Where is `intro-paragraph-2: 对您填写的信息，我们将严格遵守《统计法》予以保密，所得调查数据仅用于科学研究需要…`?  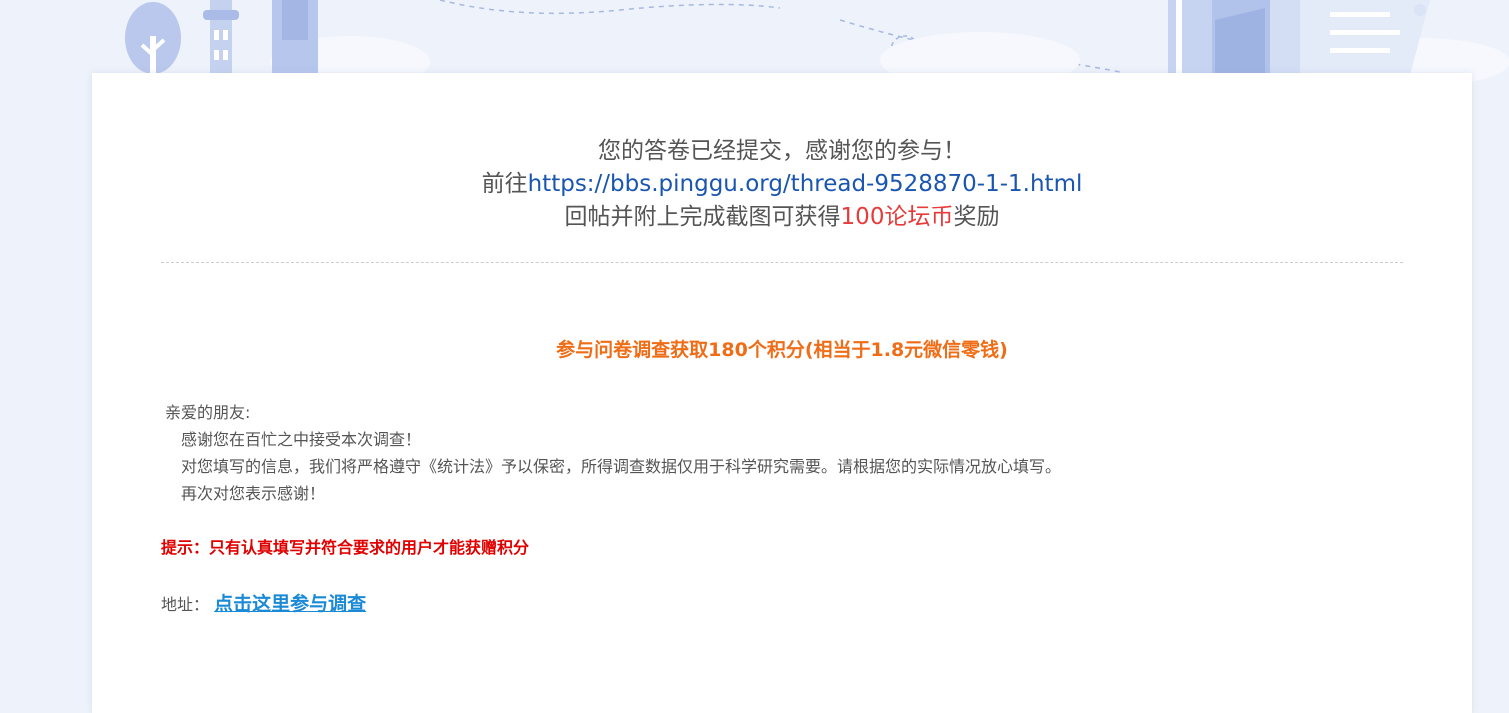
intro-paragraph-2: 对您填写的信息，我们将严格遵守《统计法》予以保密，所得调查数据仅用于科学研究需要… is located at coordinates (621, 466).